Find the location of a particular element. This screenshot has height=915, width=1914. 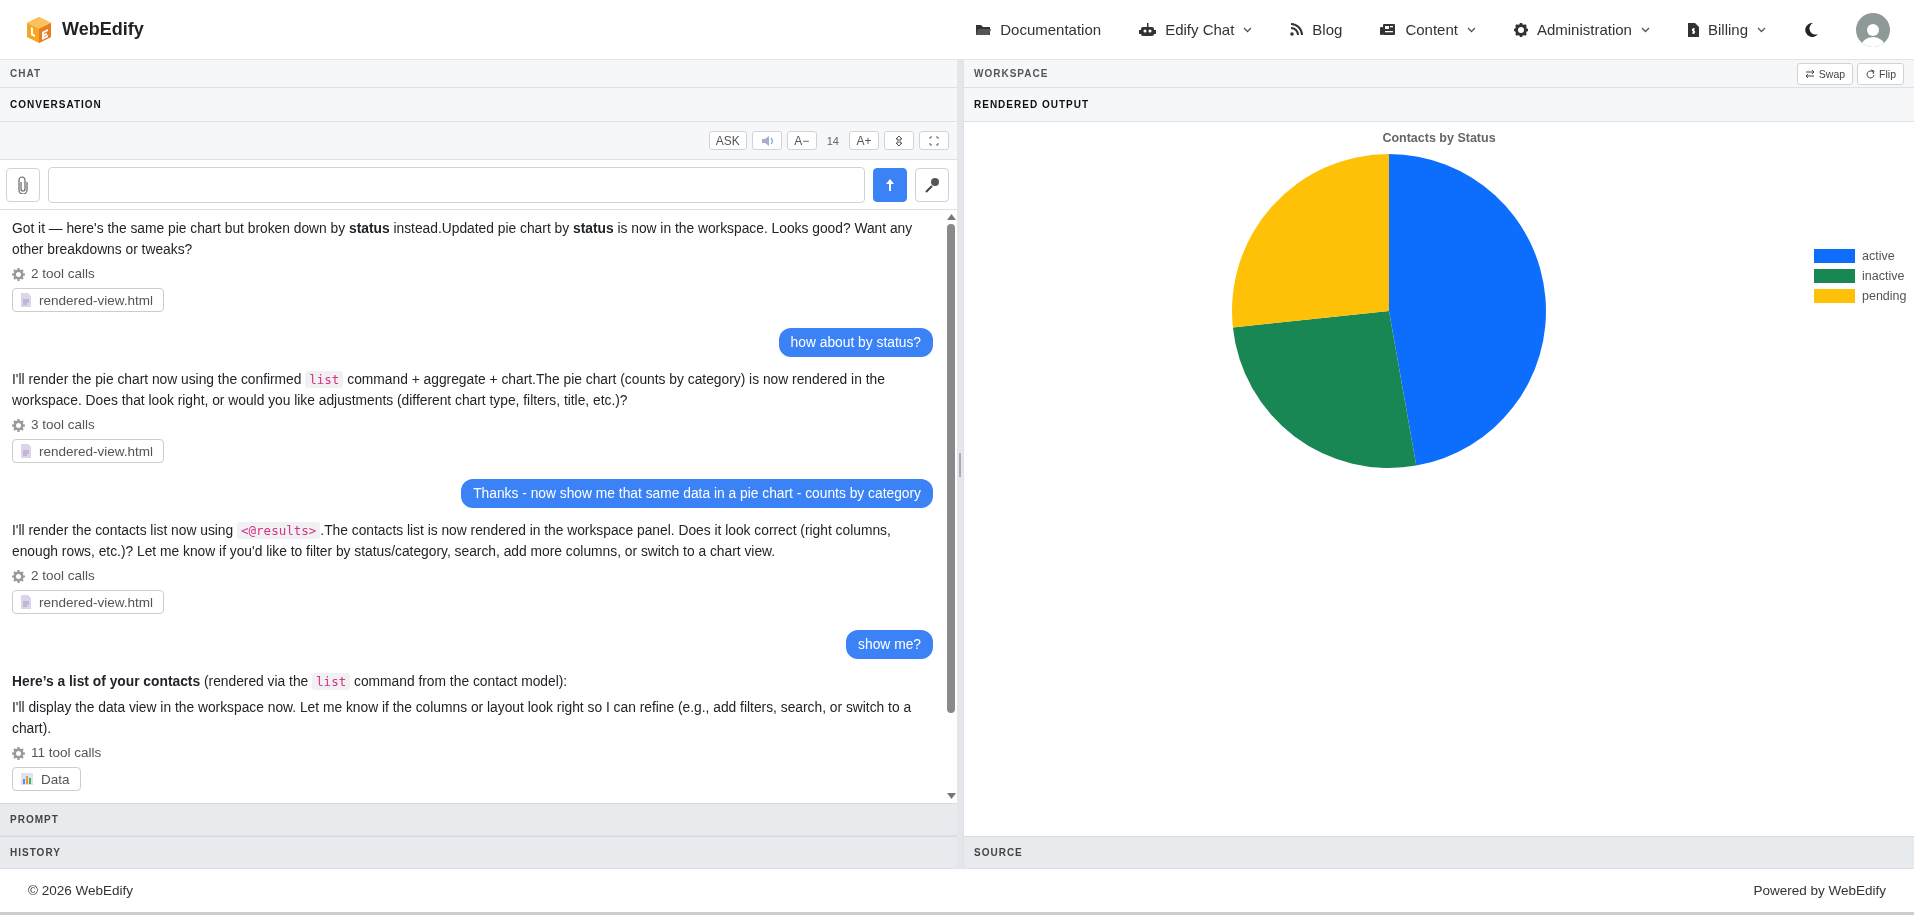

workspace-button: Flip is located at coordinates (1880, 73).